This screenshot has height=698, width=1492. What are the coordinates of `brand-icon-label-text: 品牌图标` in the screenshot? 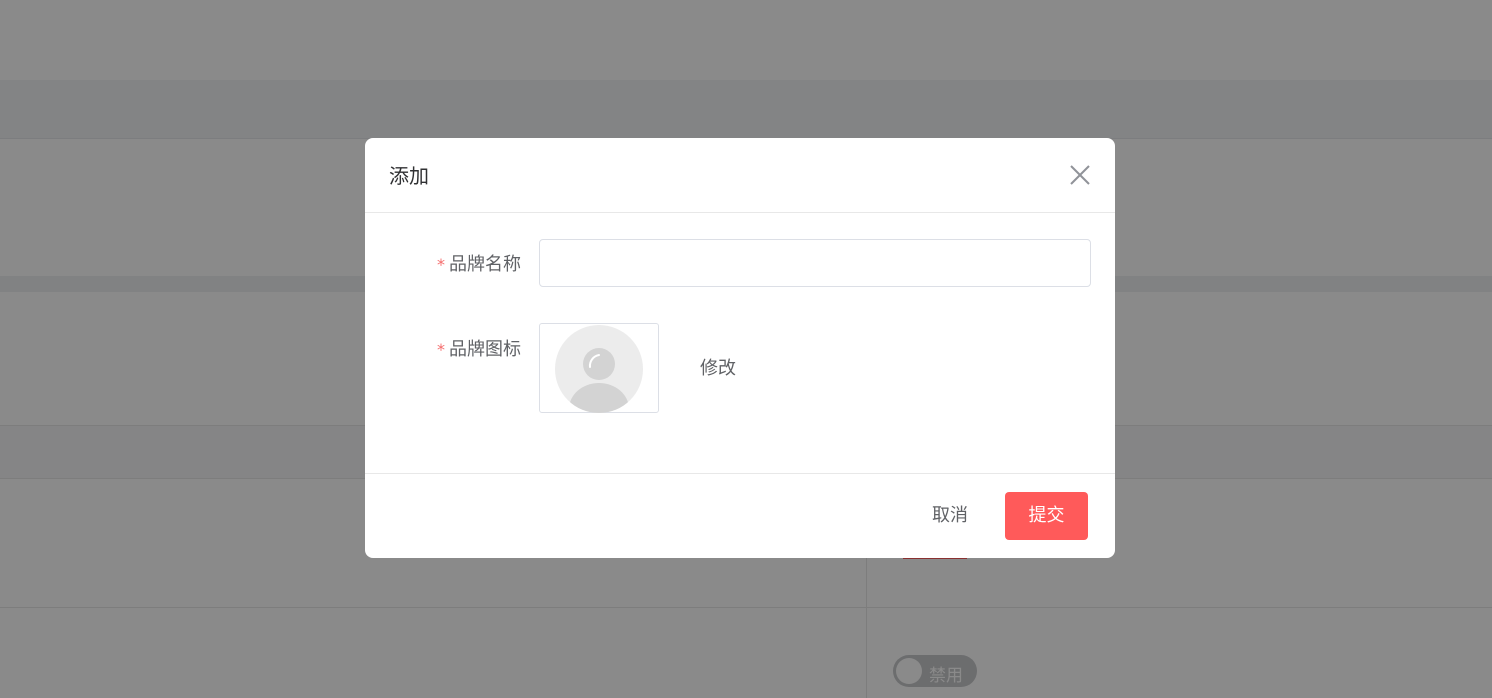 It's located at (485, 349).